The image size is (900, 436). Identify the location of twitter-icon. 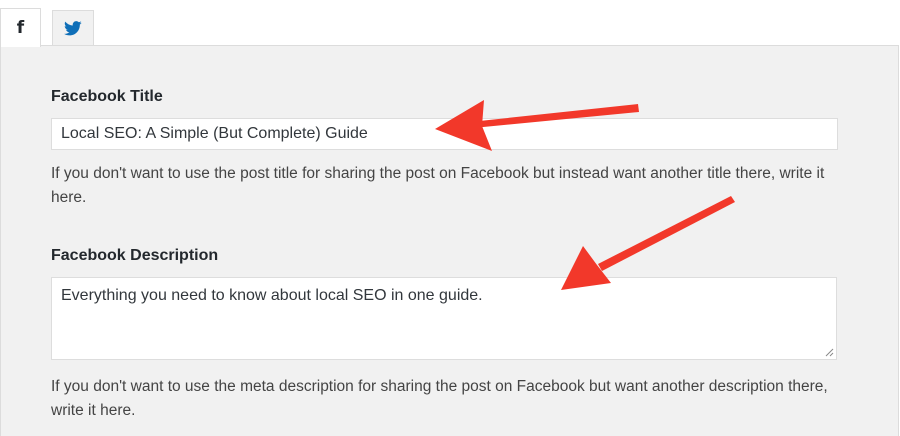
(73, 28).